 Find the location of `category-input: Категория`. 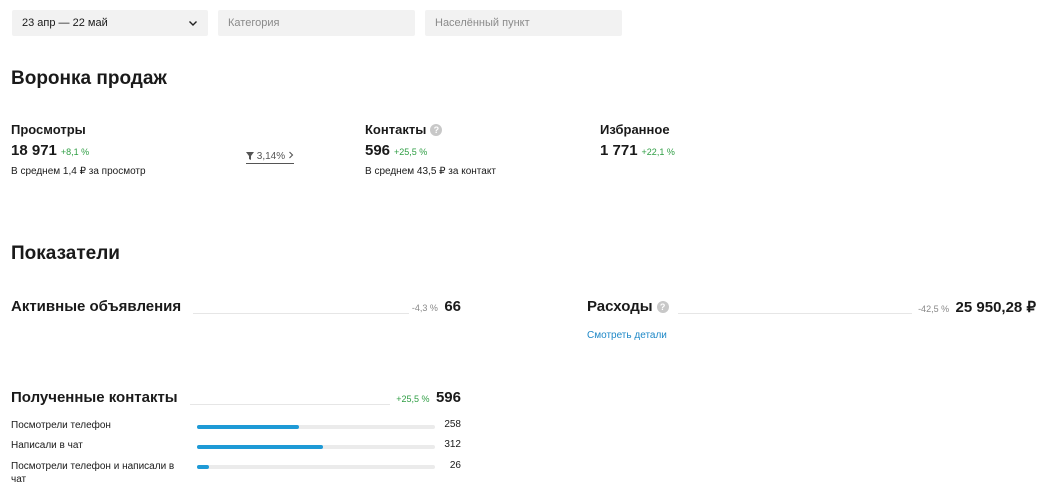

category-input: Категория is located at coordinates (316, 23).